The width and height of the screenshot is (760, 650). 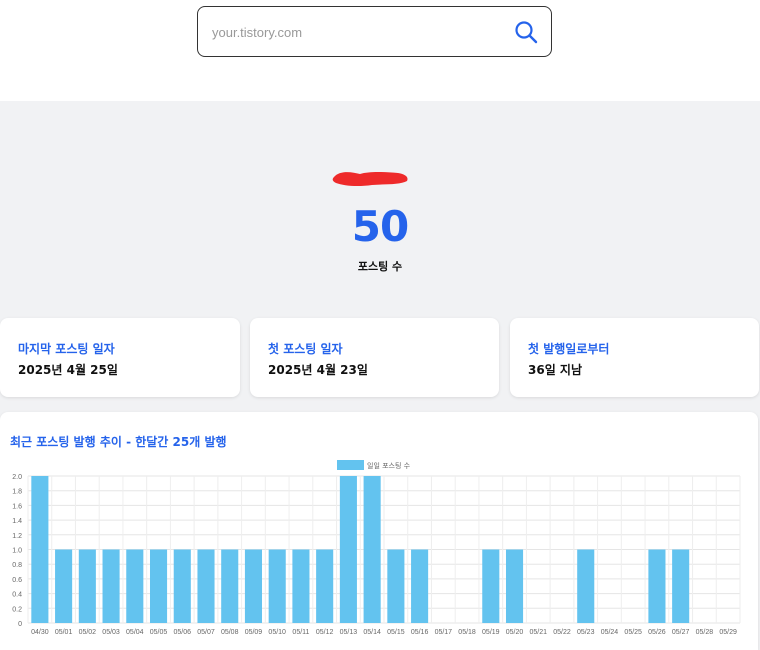 I want to click on x-tick-label: 05/07, so click(x=206, y=632).